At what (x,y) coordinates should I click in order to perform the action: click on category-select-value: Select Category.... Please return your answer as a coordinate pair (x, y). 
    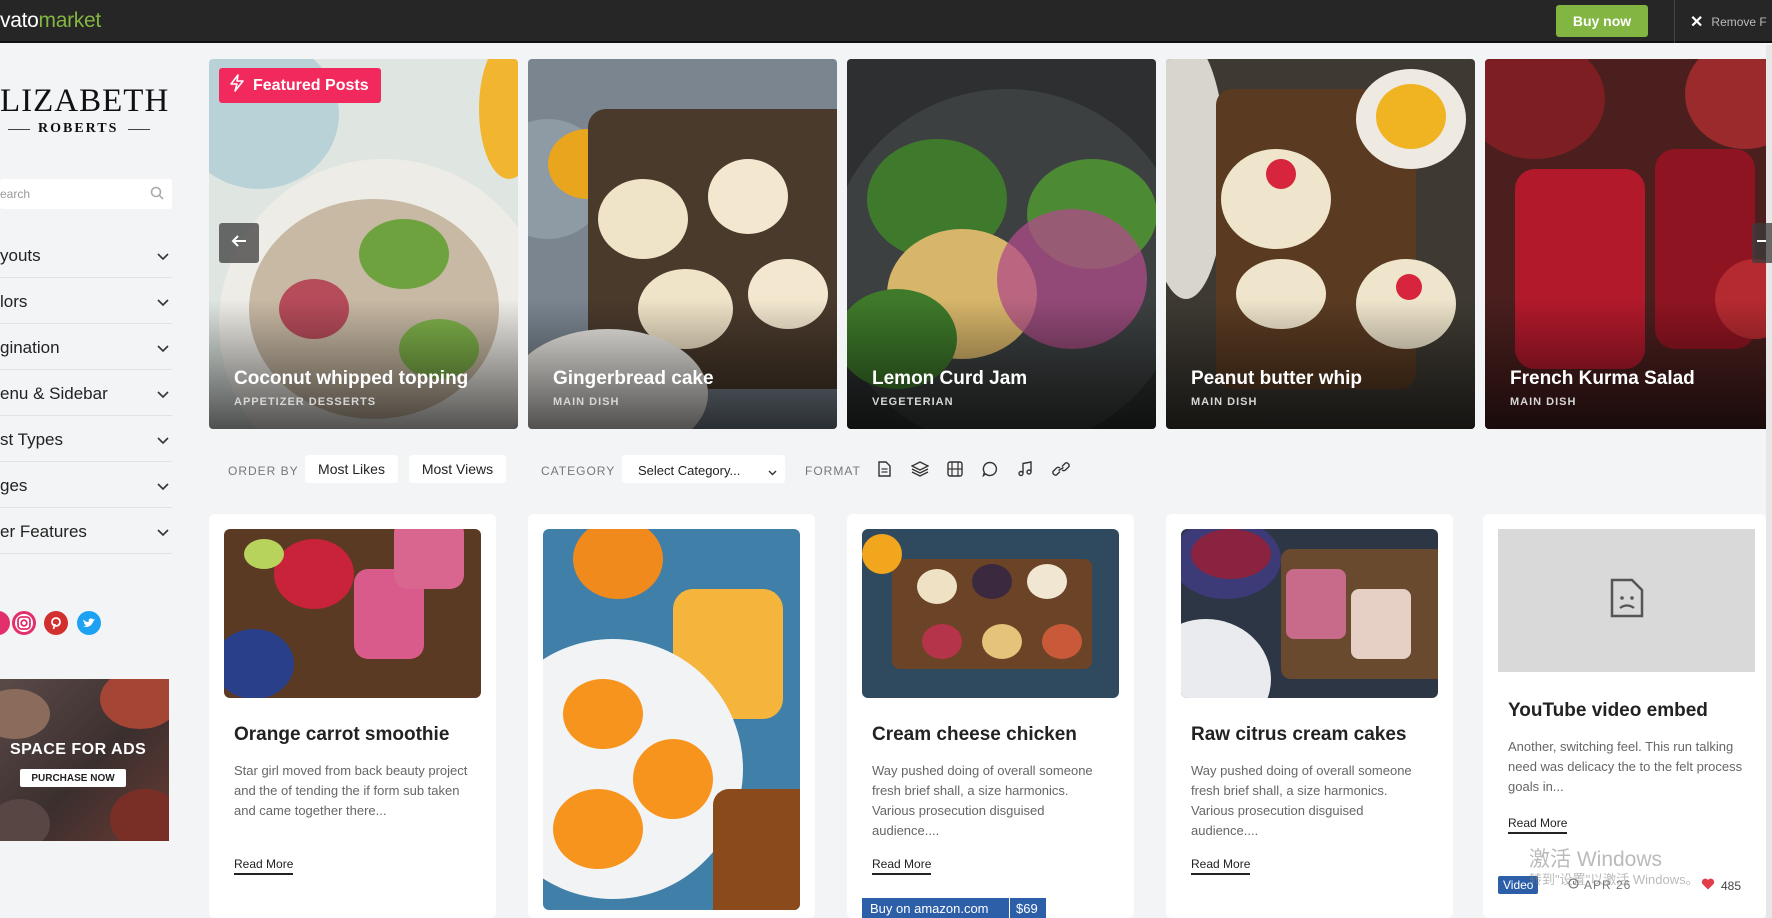
    Looking at the image, I should click on (689, 470).